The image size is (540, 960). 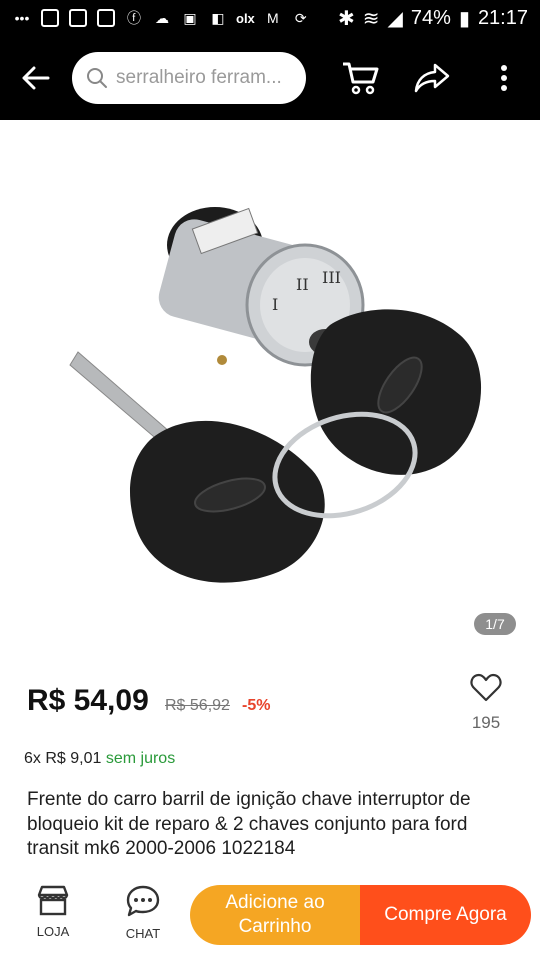 I want to click on image-counter: 1/7, so click(x=495, y=624).